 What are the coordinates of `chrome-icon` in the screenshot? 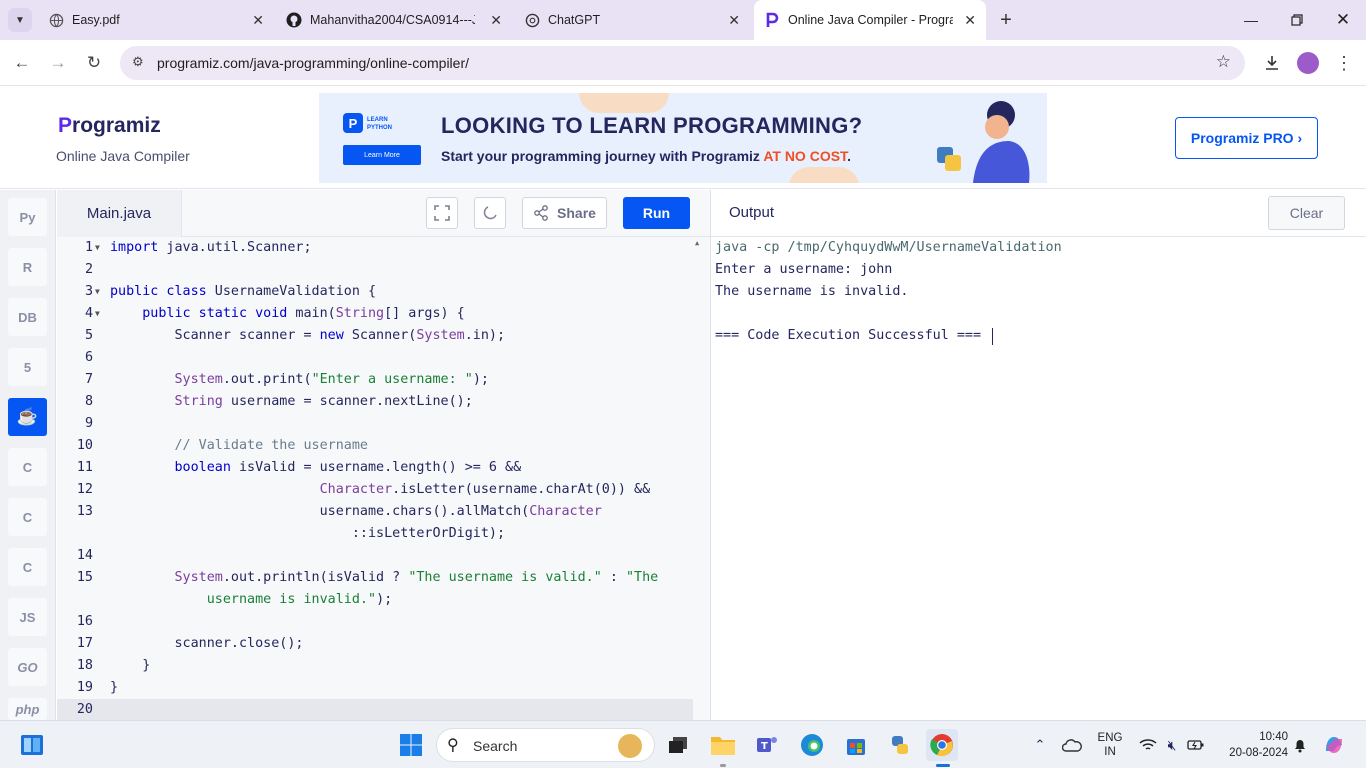 It's located at (942, 745).